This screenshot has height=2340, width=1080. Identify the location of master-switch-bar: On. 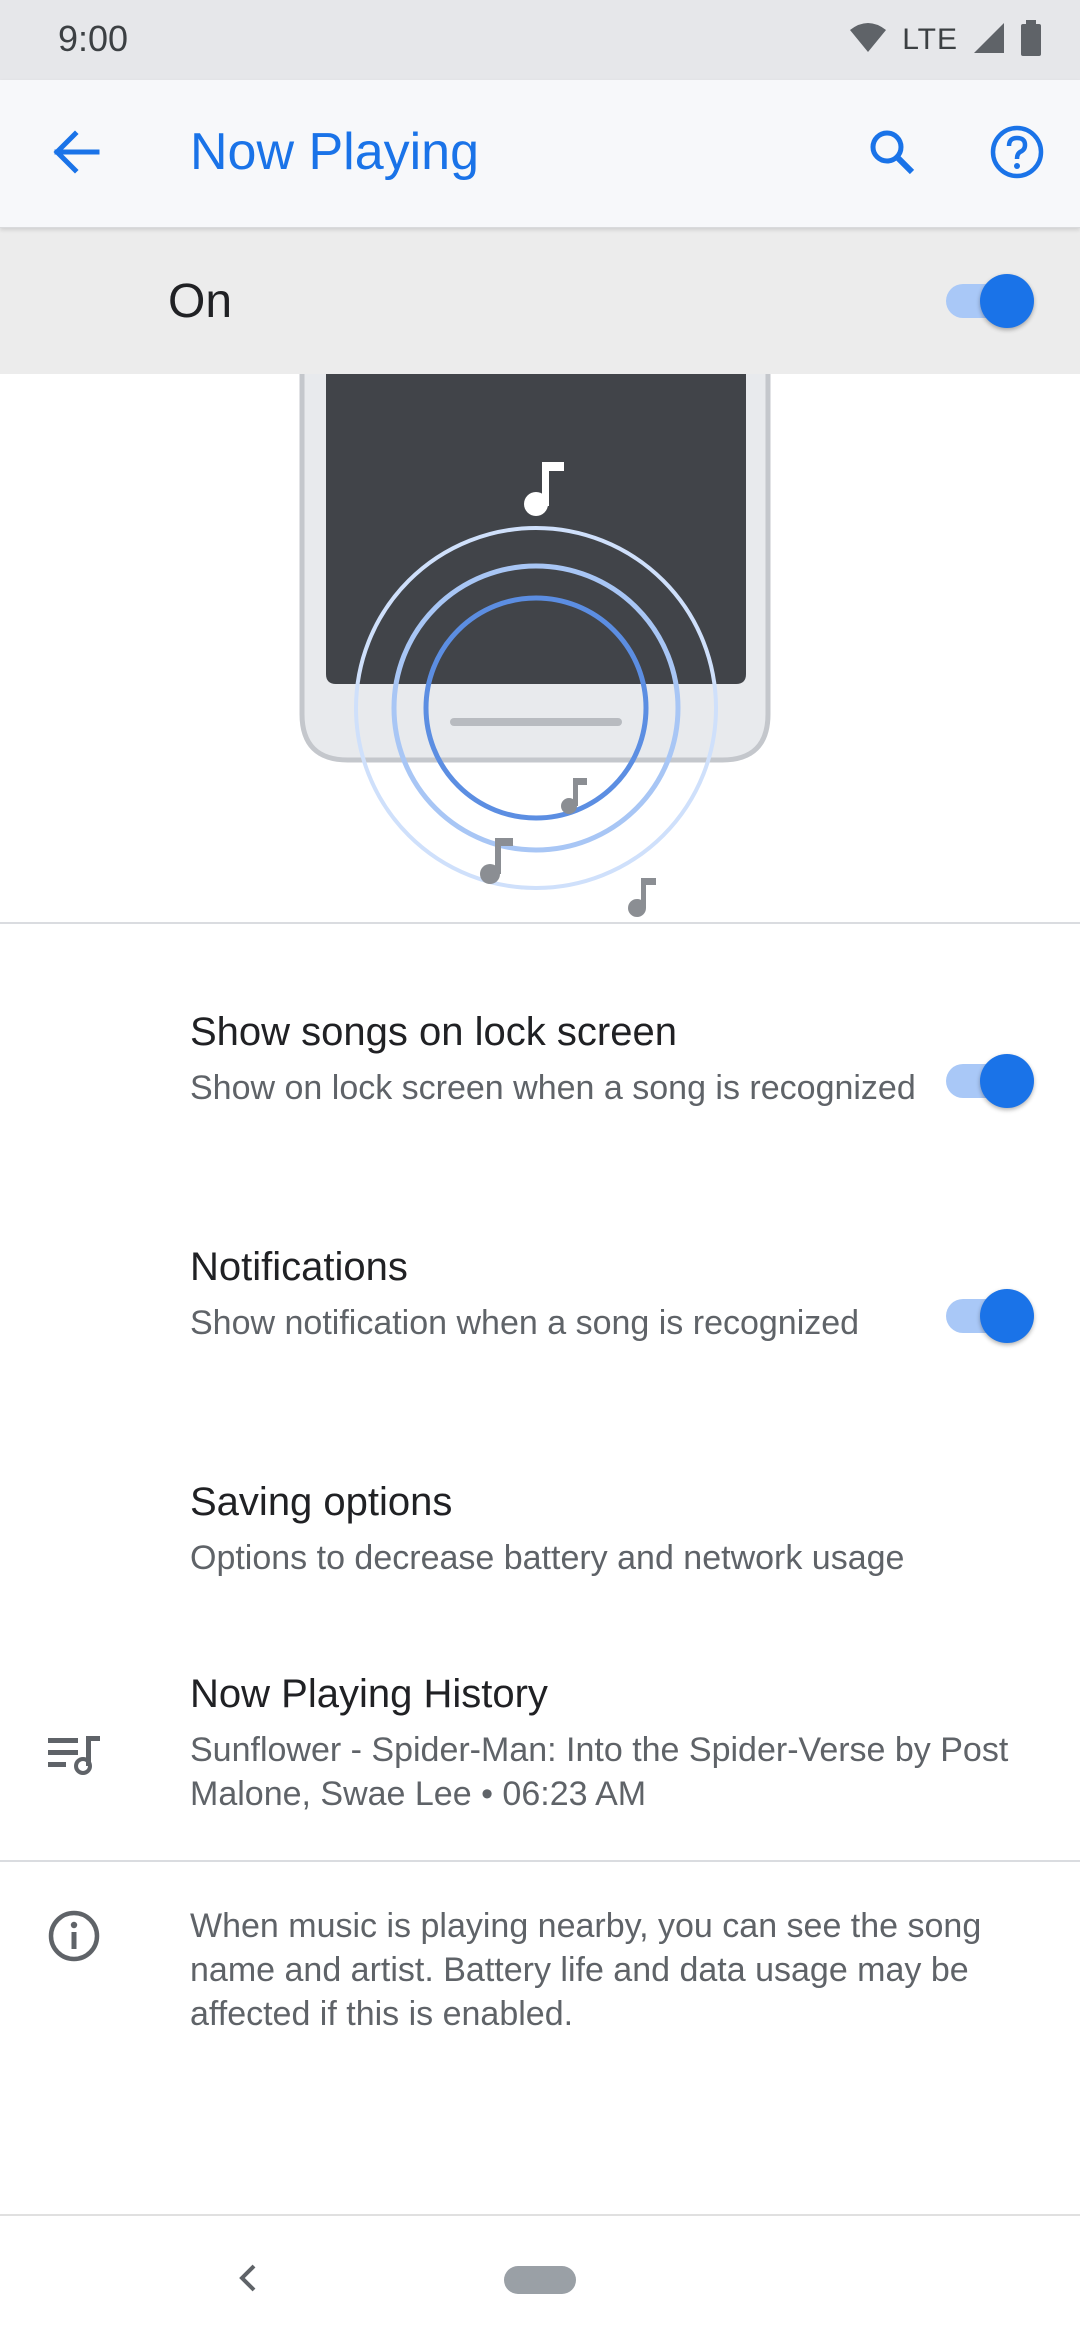
(540, 301).